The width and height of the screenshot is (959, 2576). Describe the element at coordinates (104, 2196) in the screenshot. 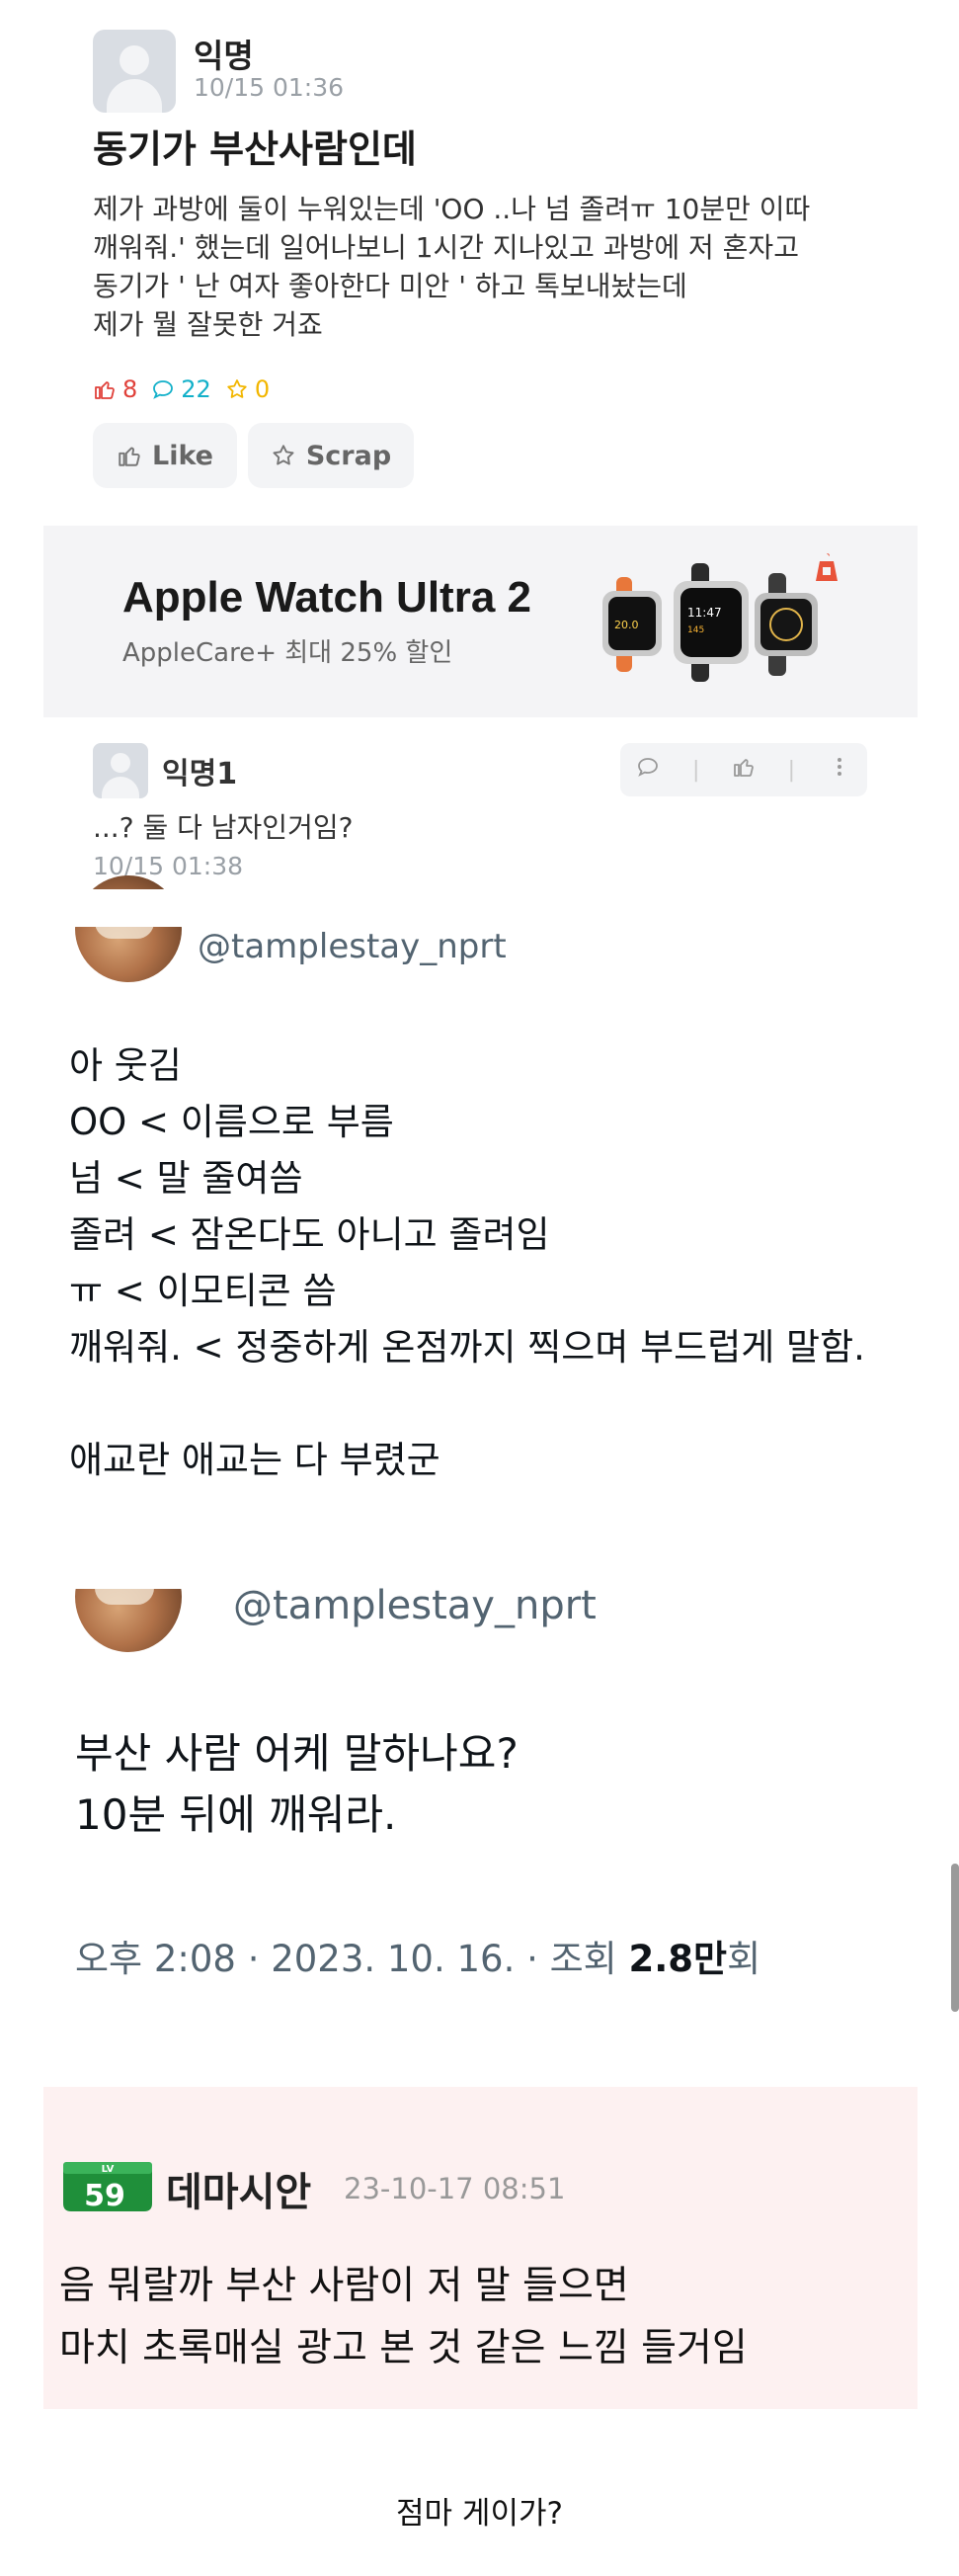

I see `level-badge-number: 59` at that location.